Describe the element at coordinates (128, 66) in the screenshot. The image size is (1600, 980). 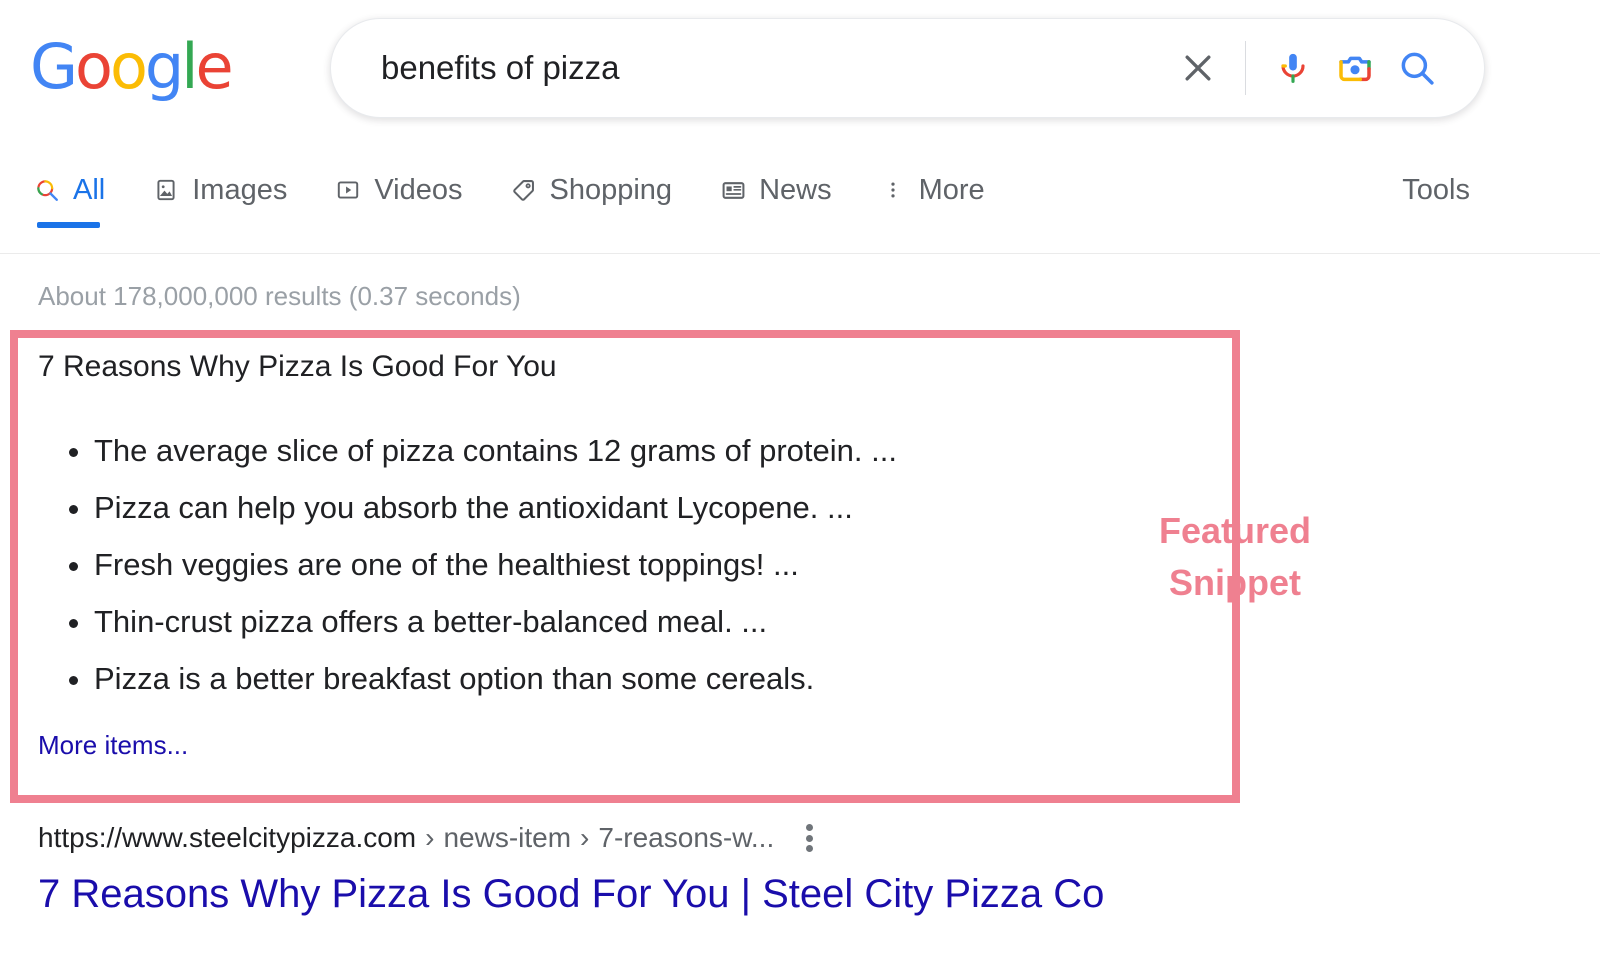
I see `logo-letter-o2: o` at that location.